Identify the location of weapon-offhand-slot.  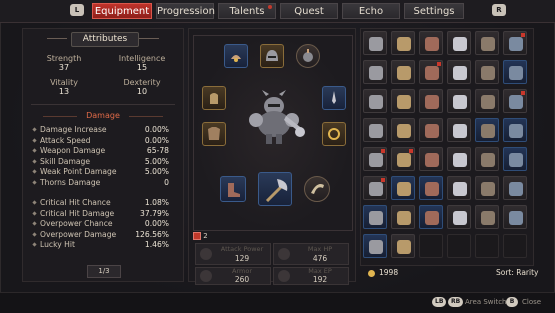
(334, 98).